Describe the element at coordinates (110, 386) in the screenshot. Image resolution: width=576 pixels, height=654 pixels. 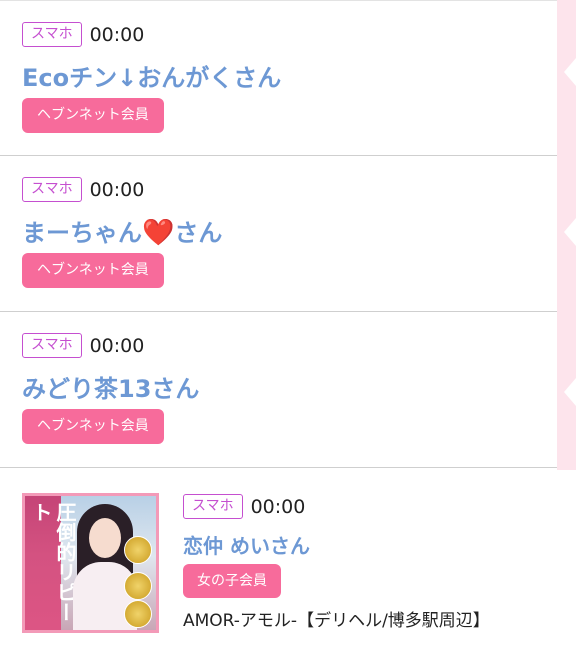
I see `visitor-name: みどり茶13さん` at that location.